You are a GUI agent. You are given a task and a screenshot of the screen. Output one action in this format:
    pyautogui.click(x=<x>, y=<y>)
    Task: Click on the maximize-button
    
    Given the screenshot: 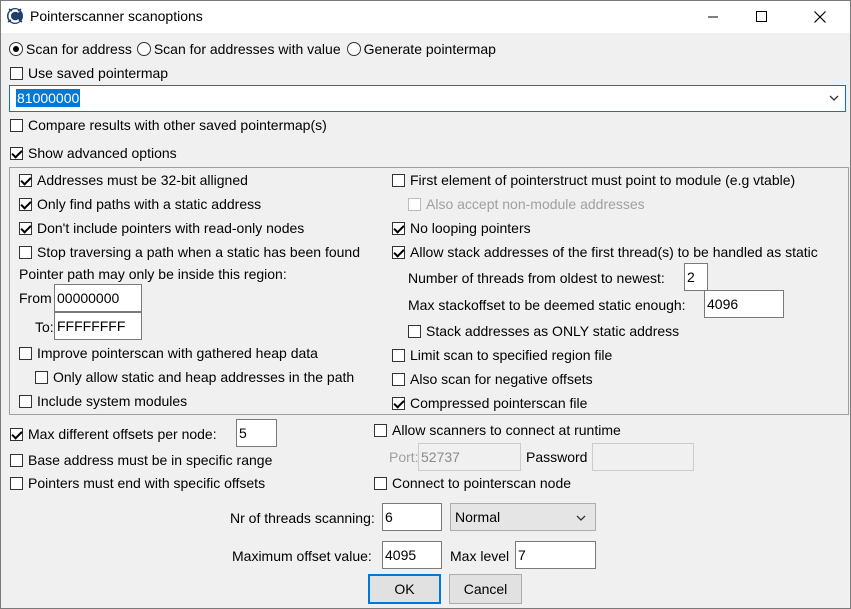 What is the action you would take?
    pyautogui.click(x=761, y=16)
    